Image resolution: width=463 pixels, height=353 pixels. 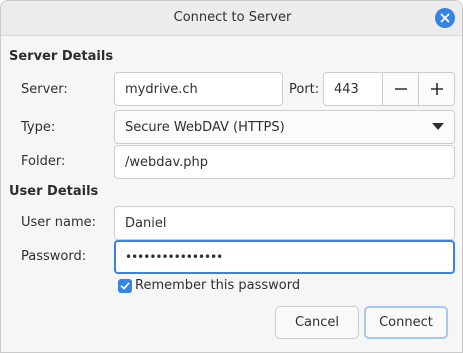 I want to click on checkmark-icon, so click(x=125, y=286).